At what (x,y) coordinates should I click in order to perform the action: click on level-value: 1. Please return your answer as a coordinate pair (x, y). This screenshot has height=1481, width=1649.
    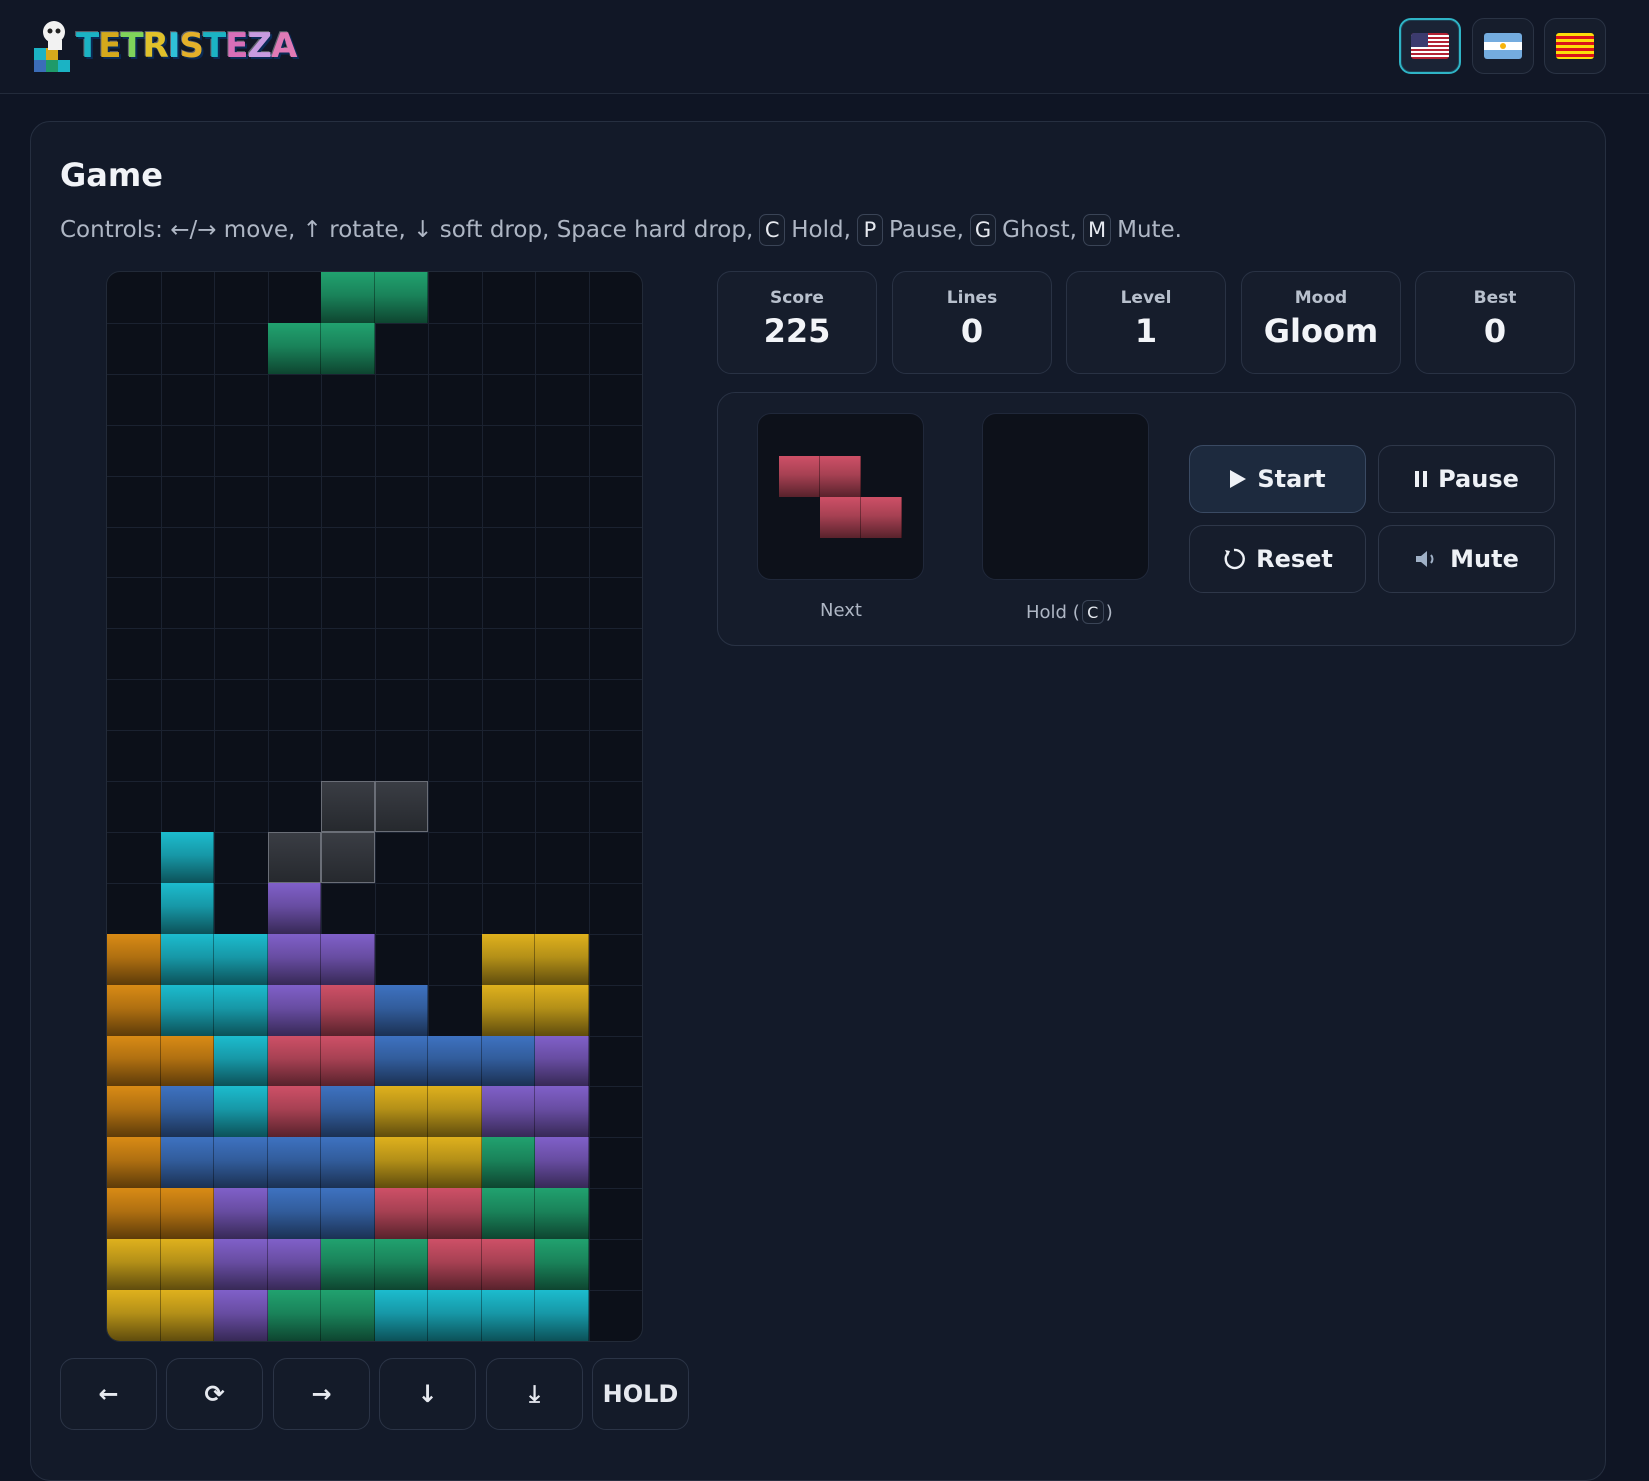
    Looking at the image, I should click on (1146, 331).